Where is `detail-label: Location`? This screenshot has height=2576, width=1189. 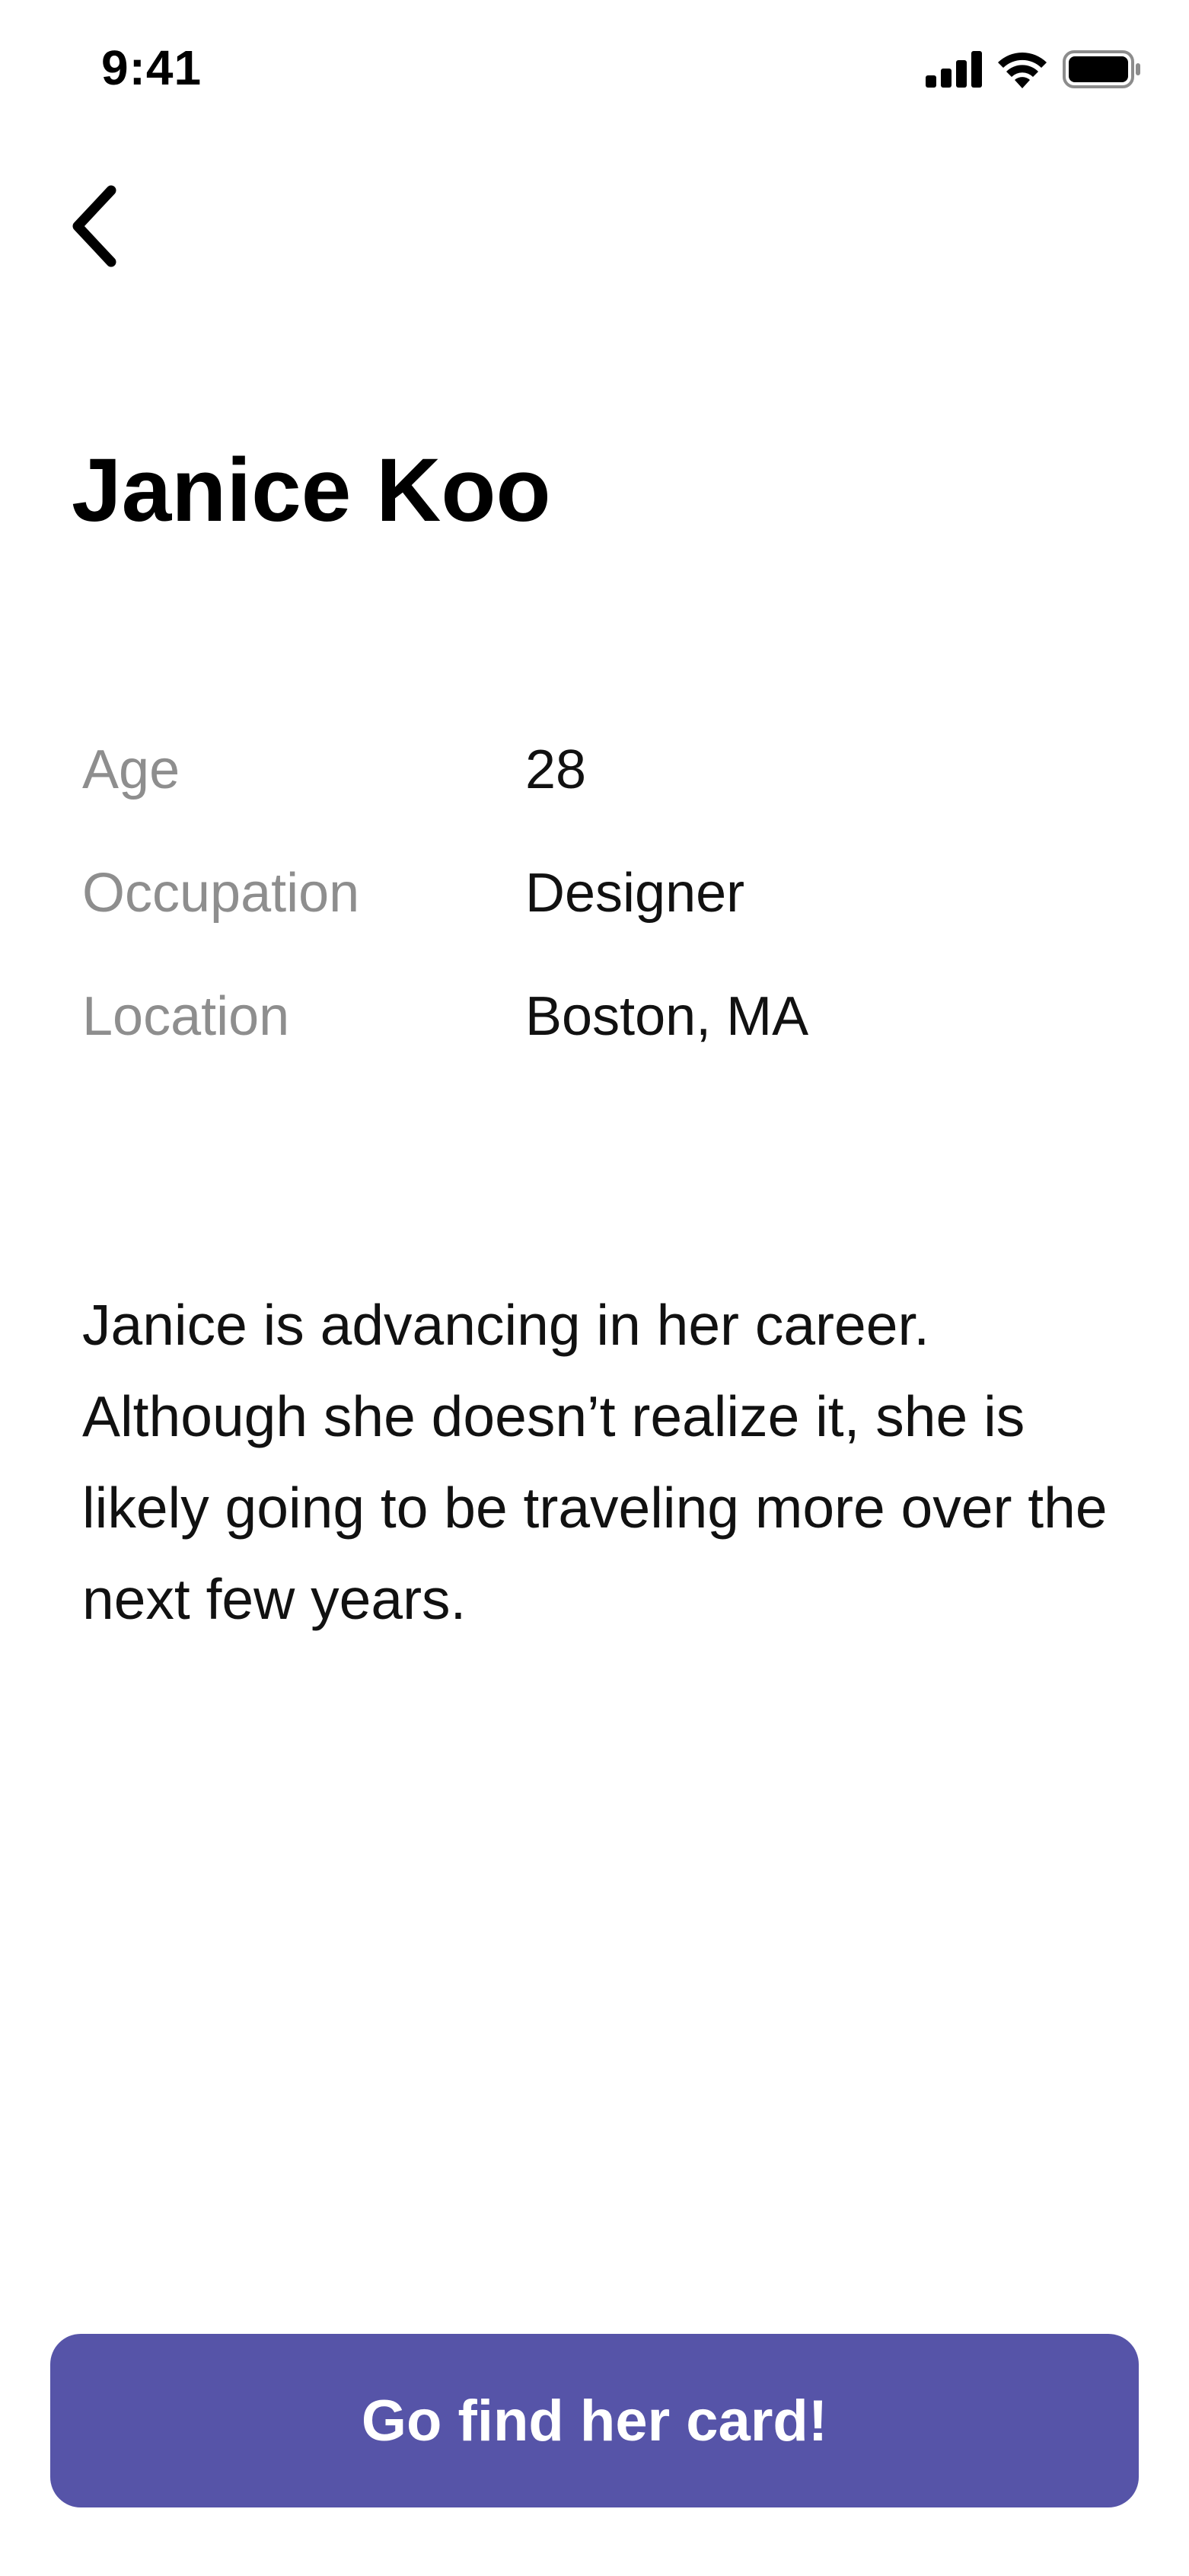 detail-label: Location is located at coordinates (186, 1016).